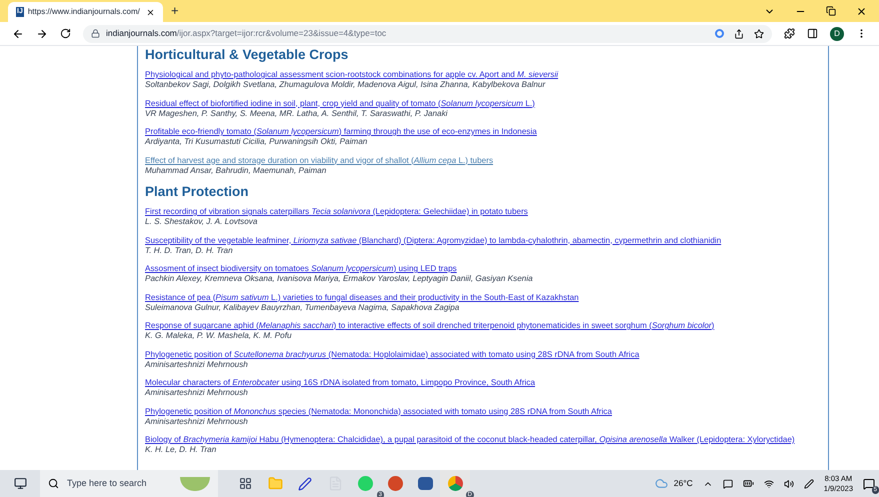 The width and height of the screenshot is (879, 497). What do you see at coordinates (486, 411) in the screenshot?
I see `article-link: Phylogenetic position of Mononchus species (Nematoda: Mononchida) associated with tomato using 28S rDNA from South Africa` at bounding box center [486, 411].